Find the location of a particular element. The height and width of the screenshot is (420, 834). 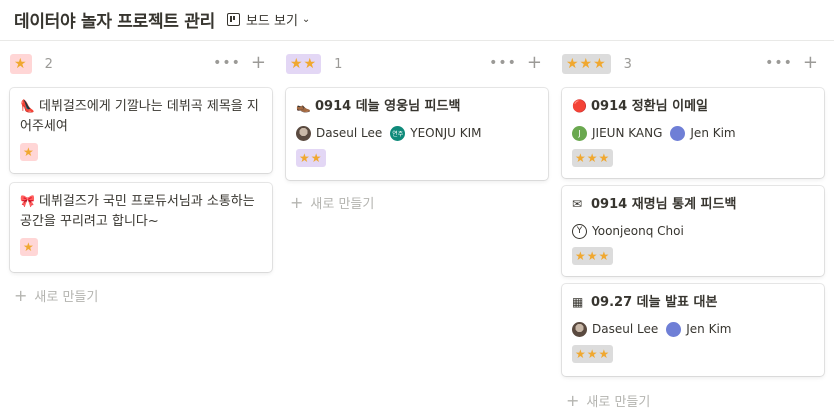

view-switcher: 보드 보기 ⌄ is located at coordinates (268, 19).